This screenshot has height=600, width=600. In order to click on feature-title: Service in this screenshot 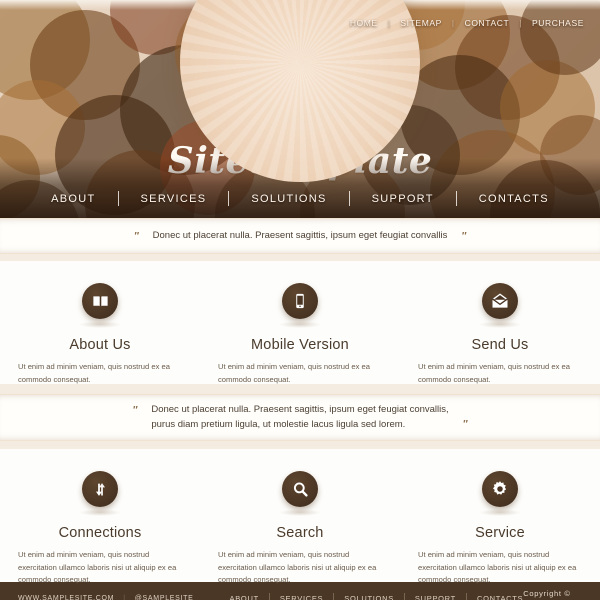, I will do `click(500, 533)`.